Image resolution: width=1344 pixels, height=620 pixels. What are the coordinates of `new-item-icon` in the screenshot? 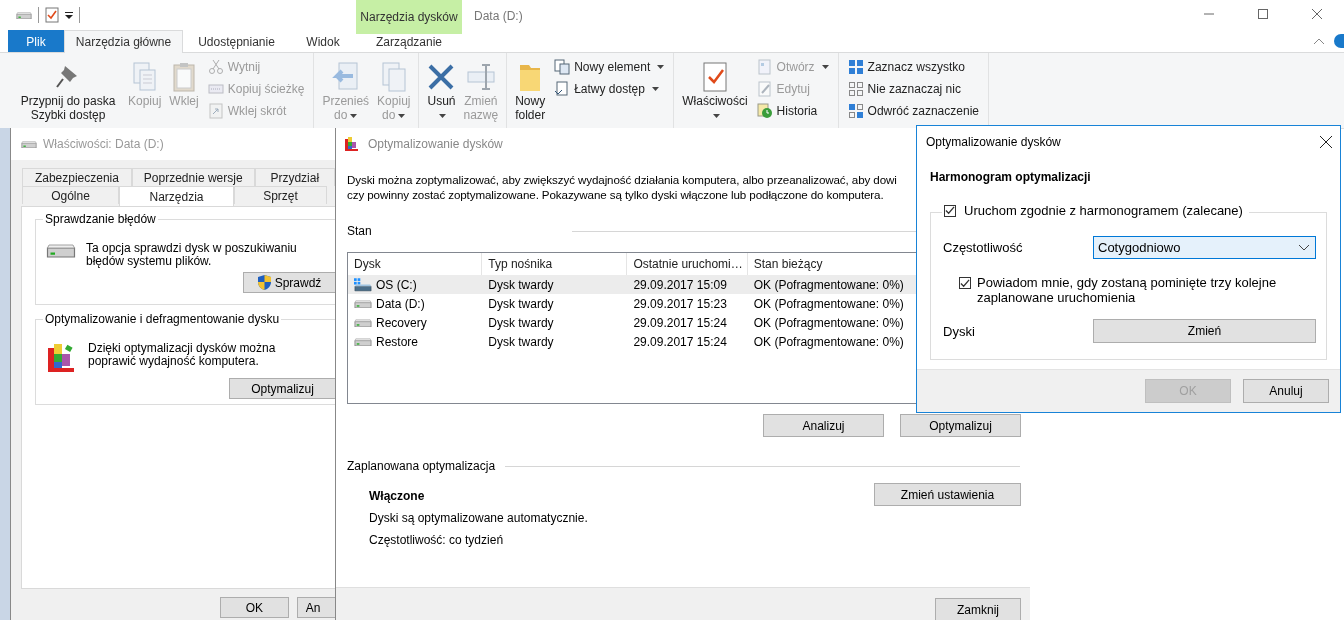 It's located at (562, 67).